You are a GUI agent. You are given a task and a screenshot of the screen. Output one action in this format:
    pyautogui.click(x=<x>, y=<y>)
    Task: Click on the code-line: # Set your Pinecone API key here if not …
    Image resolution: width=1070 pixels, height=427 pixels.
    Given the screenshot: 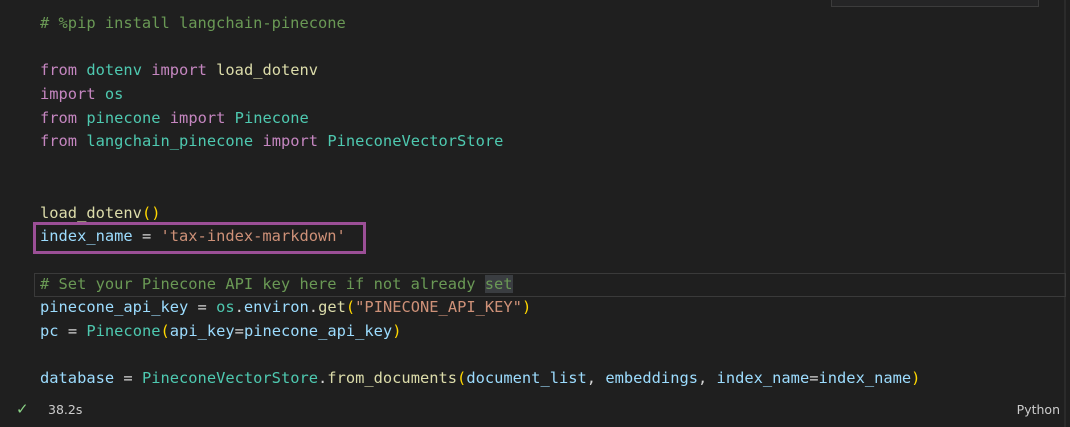 What is the action you would take?
    pyautogui.click(x=480, y=285)
    